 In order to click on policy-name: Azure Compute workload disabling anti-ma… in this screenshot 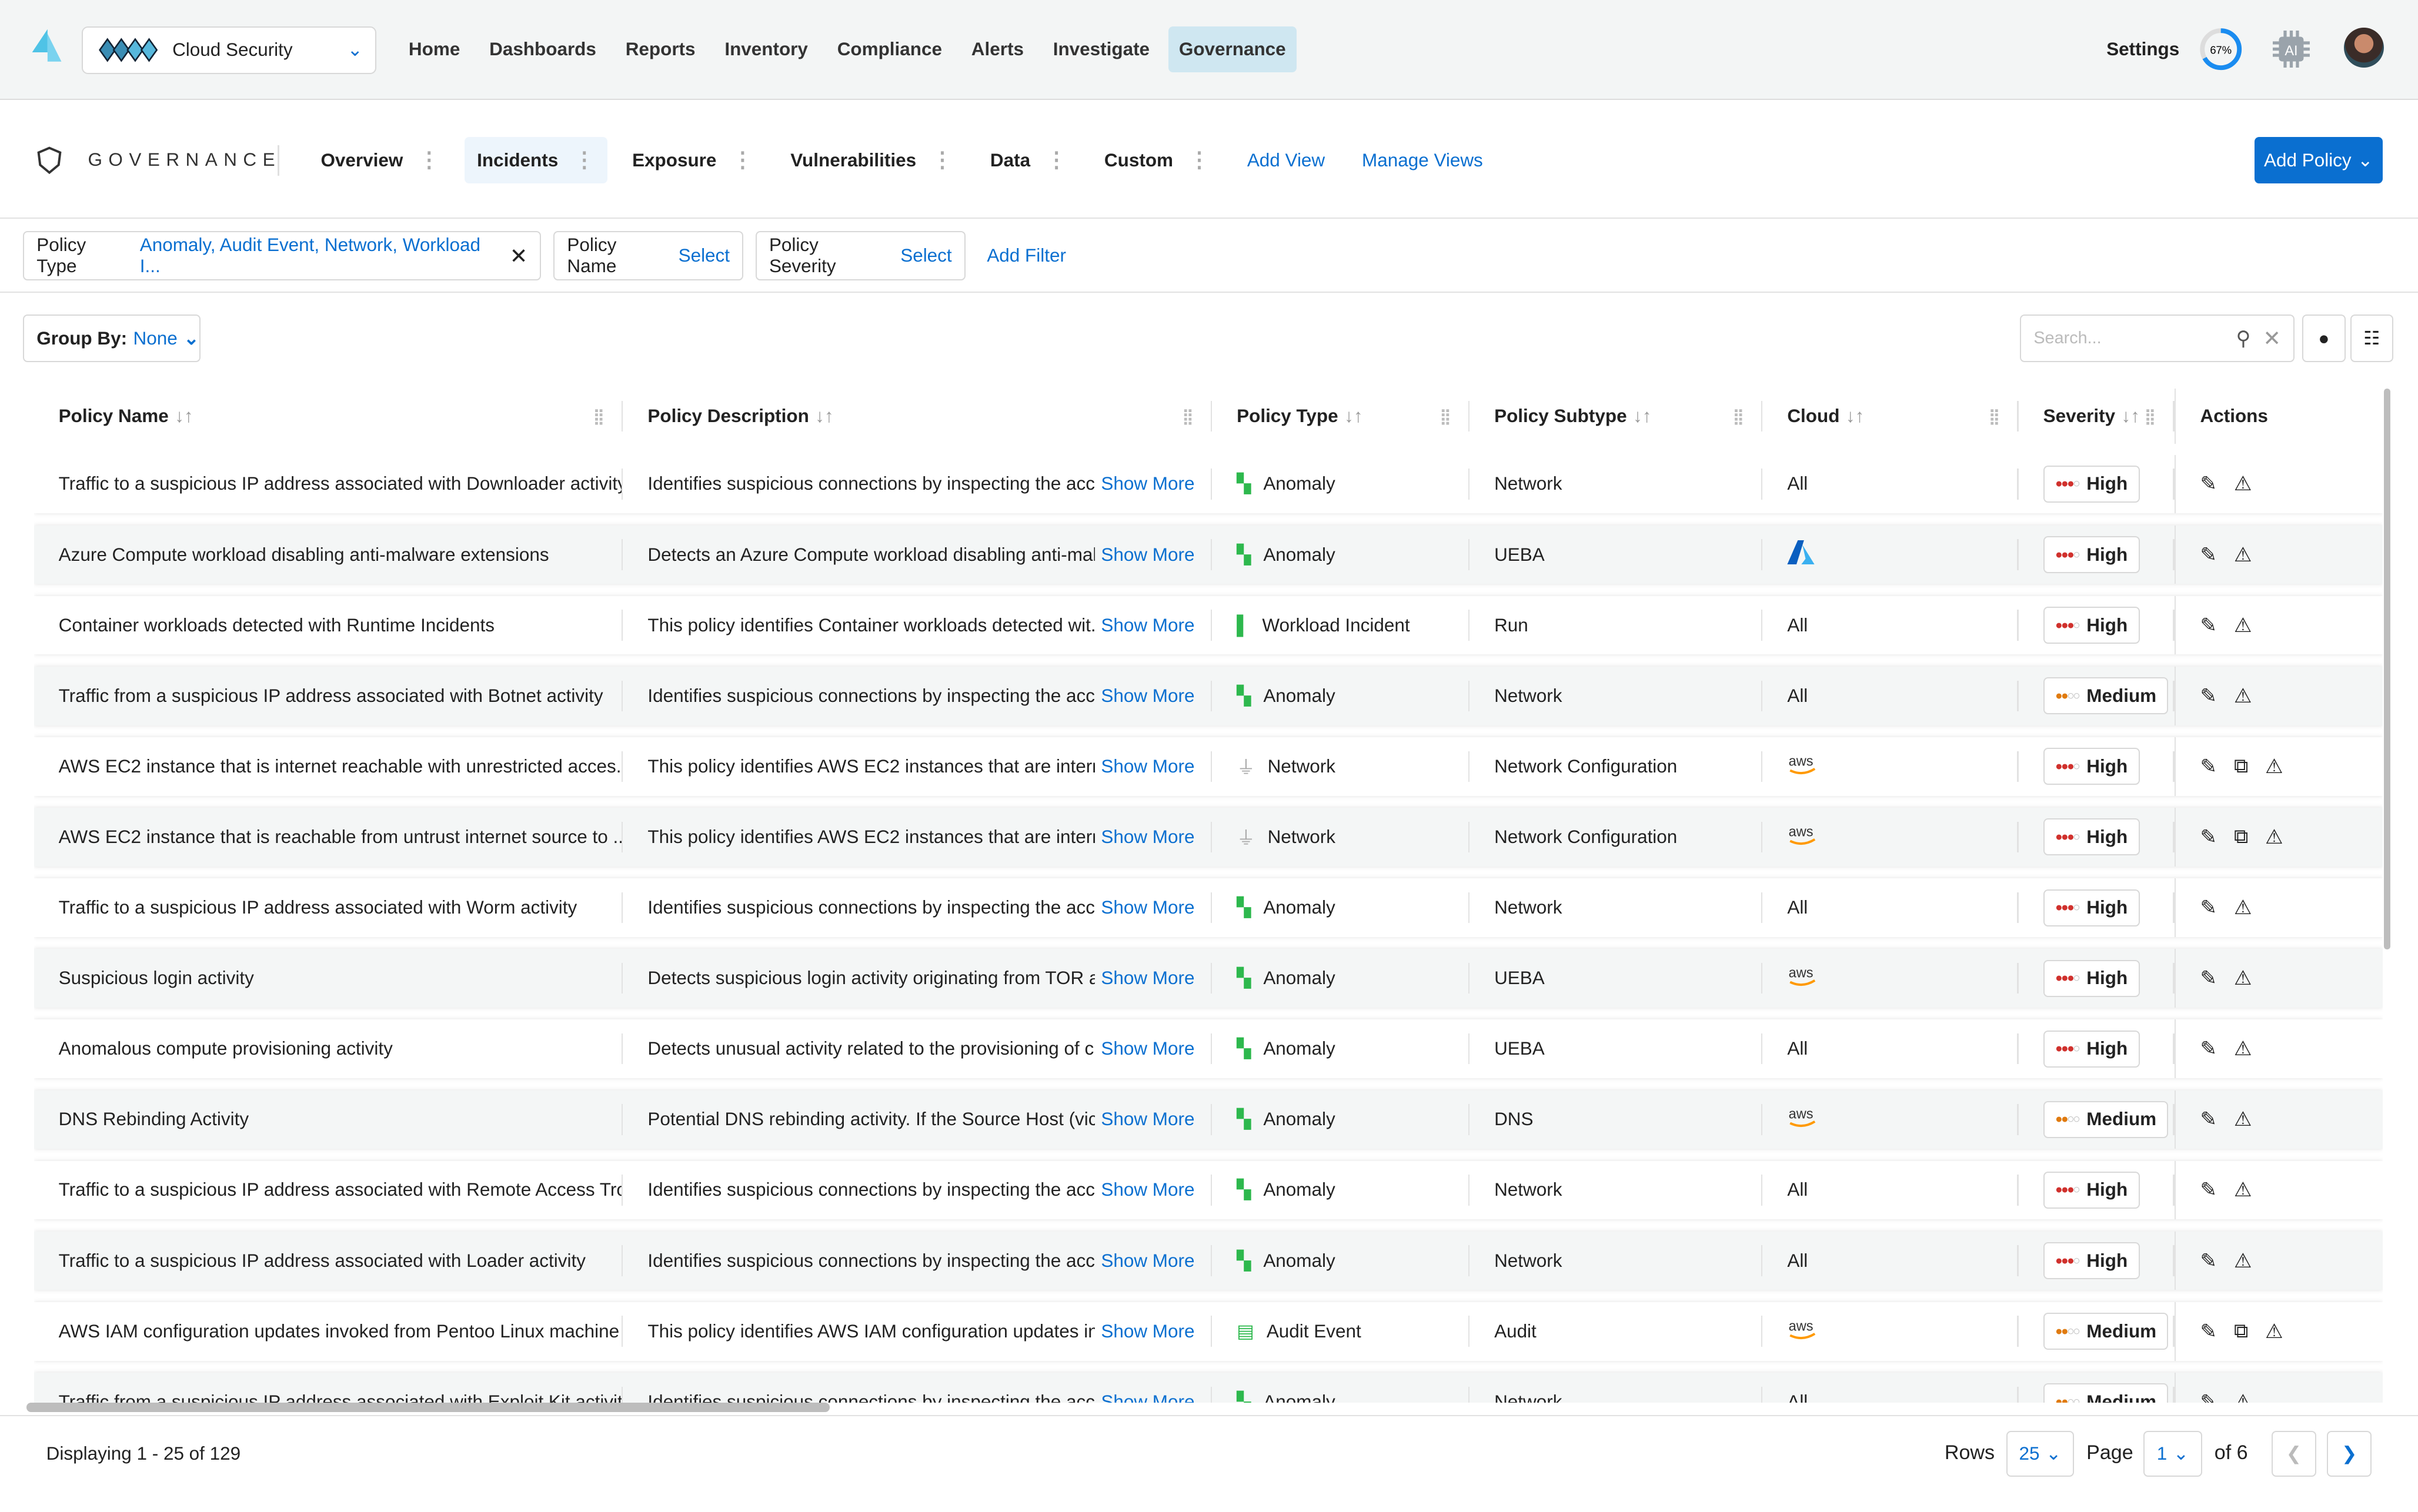, I will do `click(304, 555)`.